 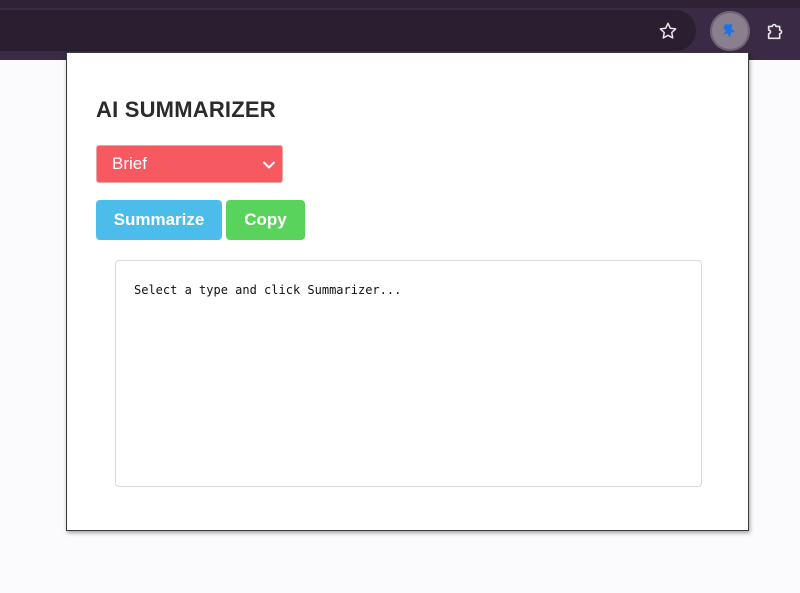 I want to click on browser-toolbar, so click(x=400, y=30).